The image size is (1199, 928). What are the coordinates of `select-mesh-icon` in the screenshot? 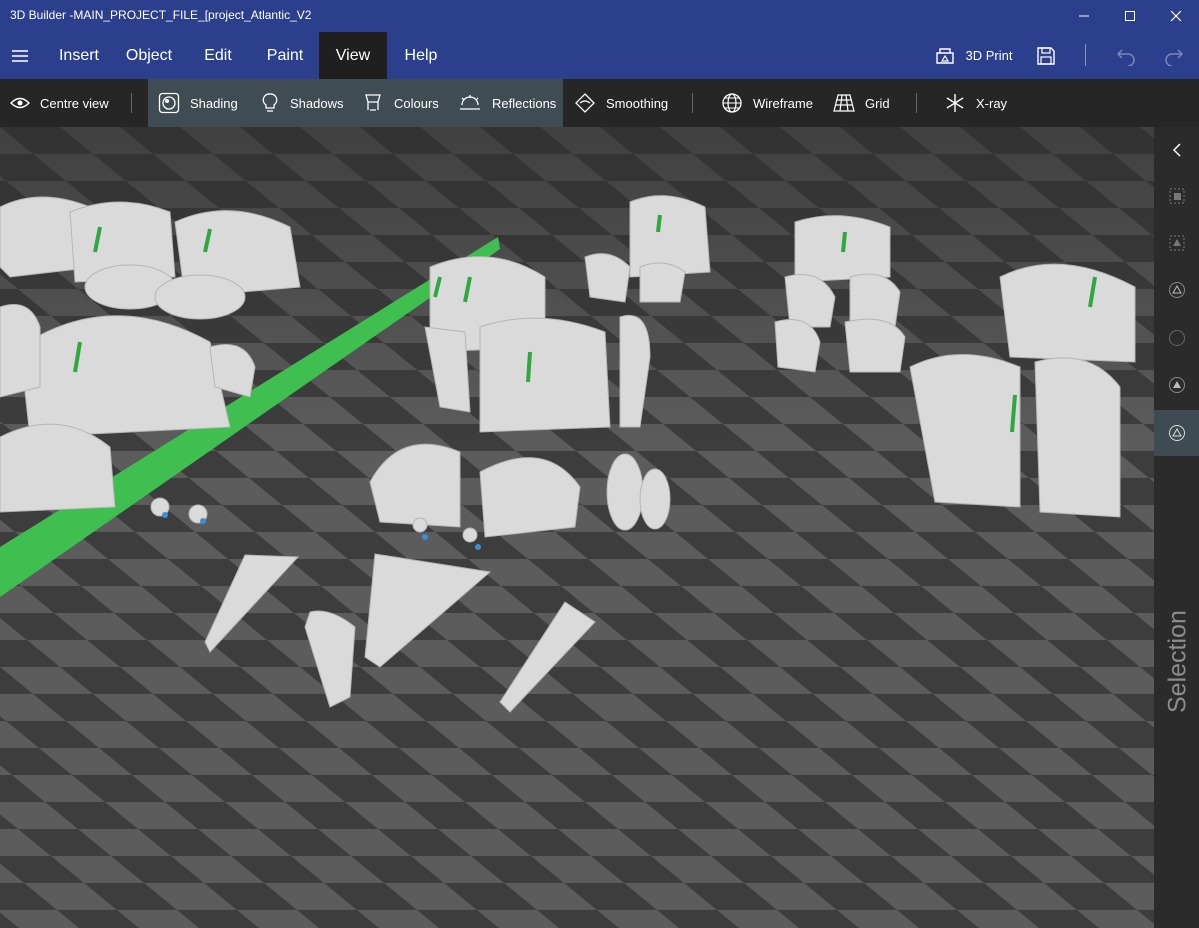 It's located at (1176, 385).